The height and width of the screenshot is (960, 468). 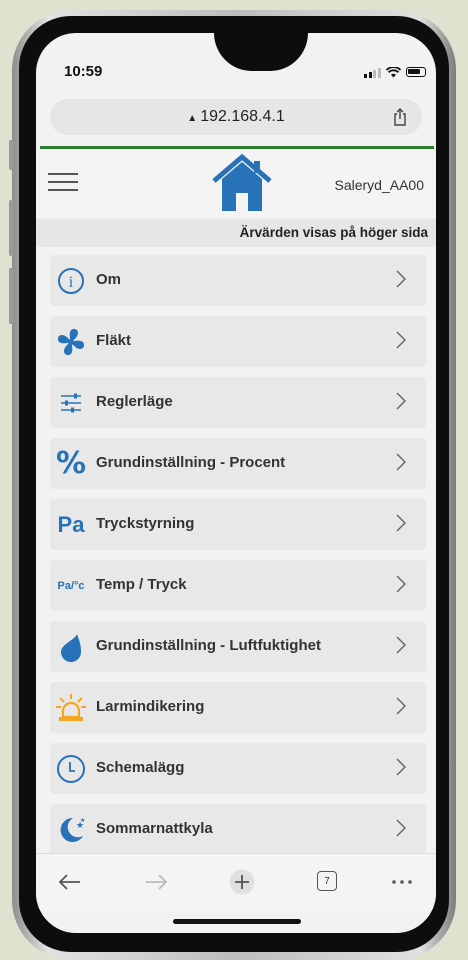 I want to click on lock-icon: ▲, so click(x=192, y=118).